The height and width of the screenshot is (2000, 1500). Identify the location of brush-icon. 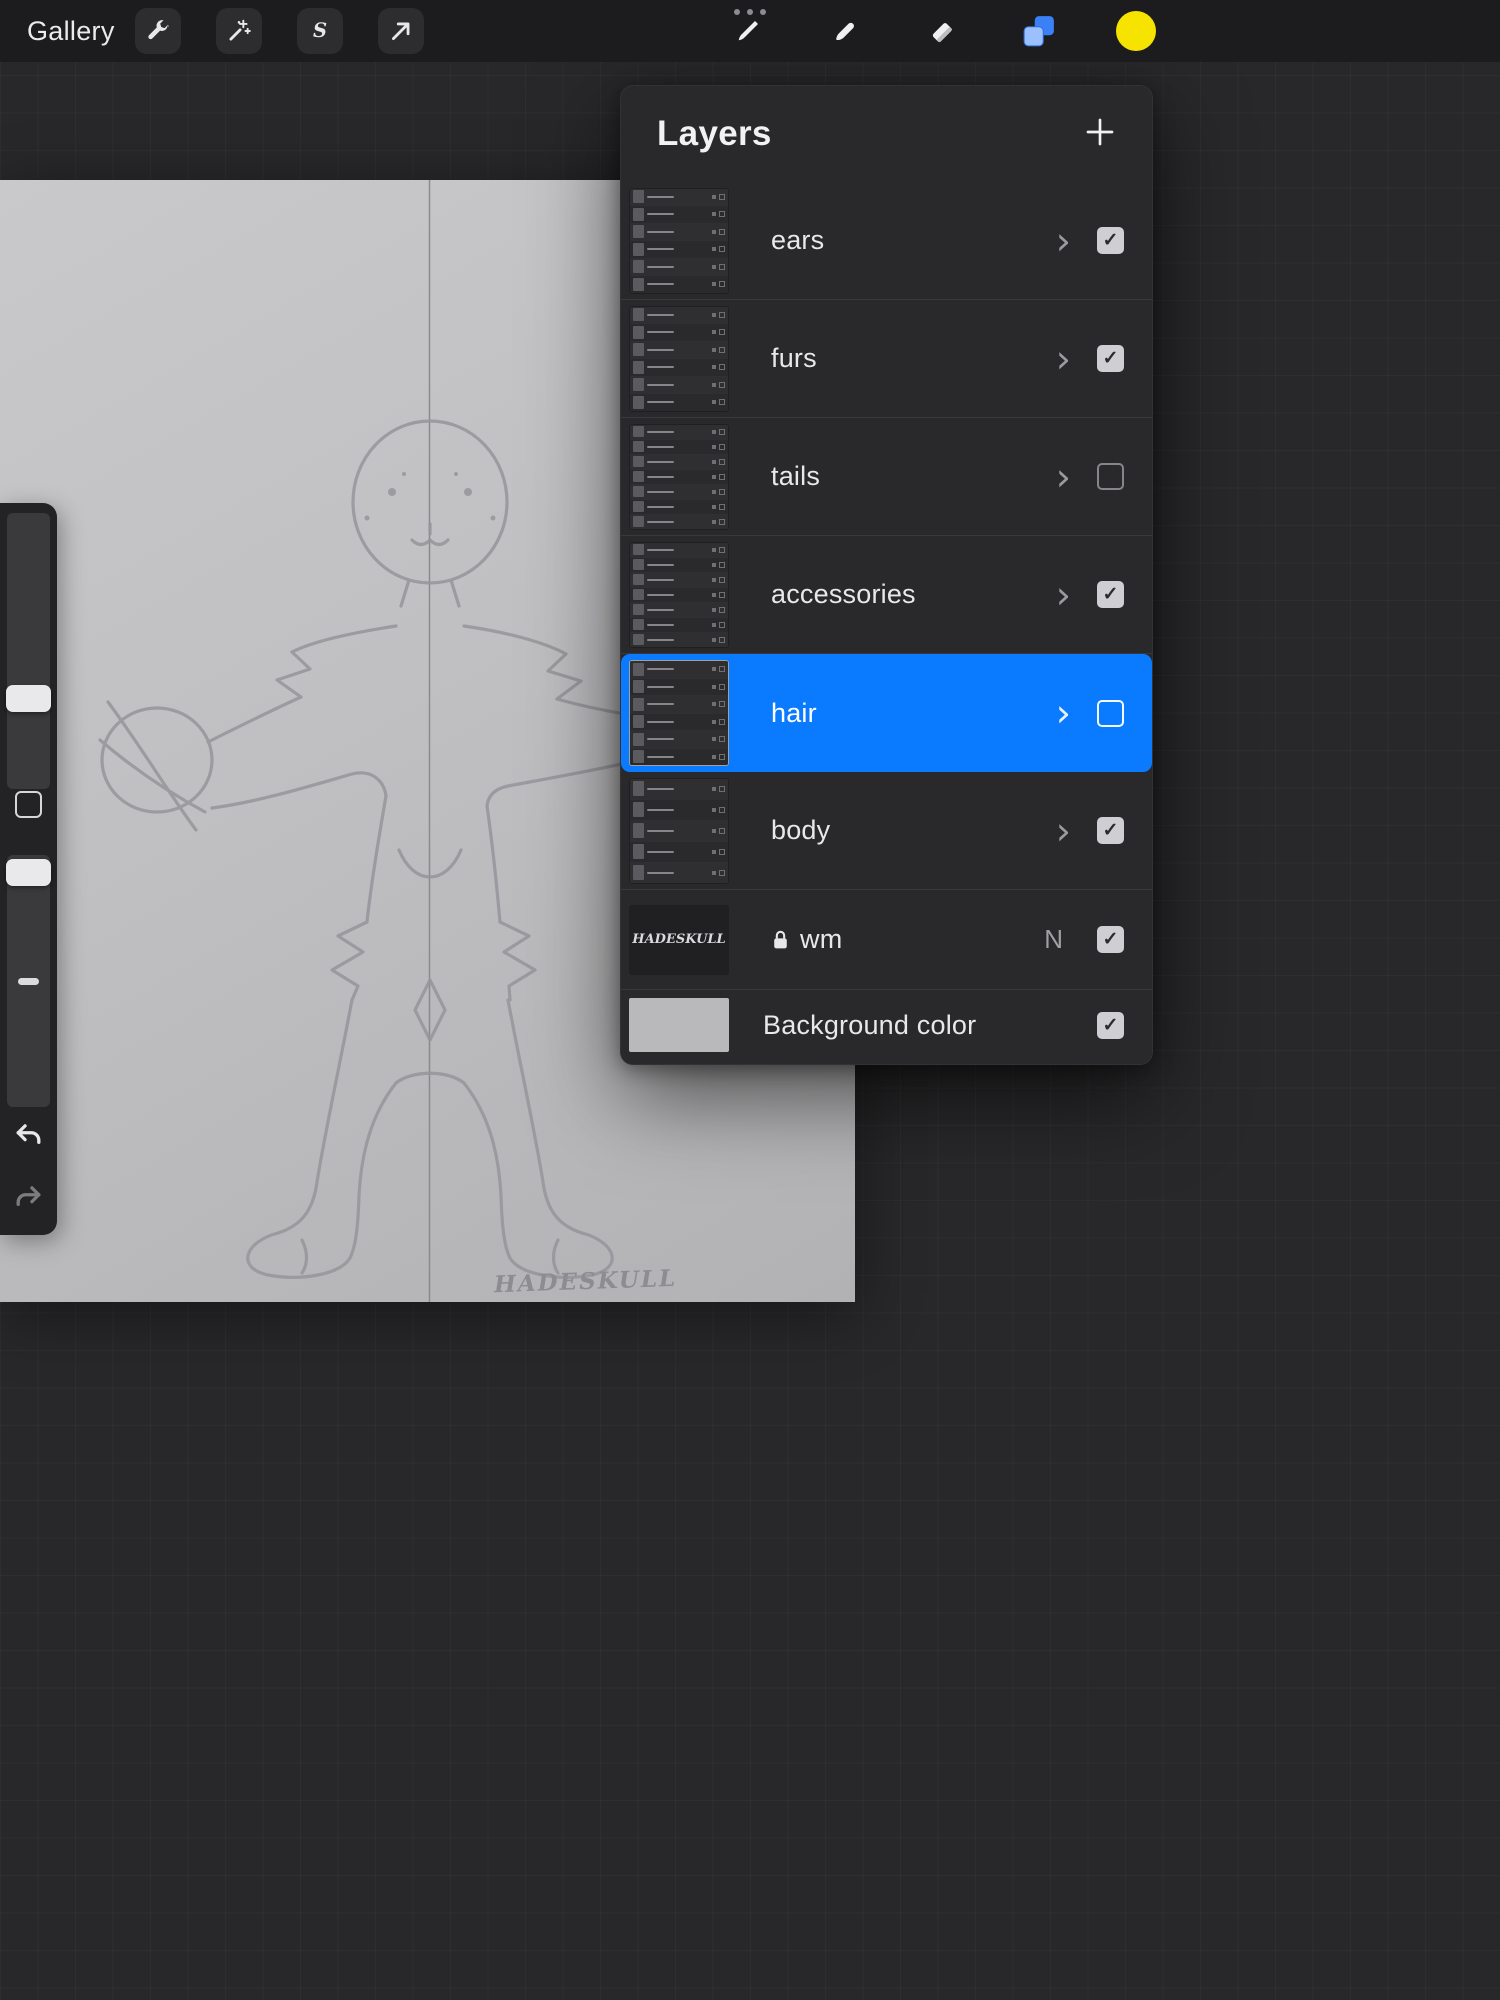
(748, 31).